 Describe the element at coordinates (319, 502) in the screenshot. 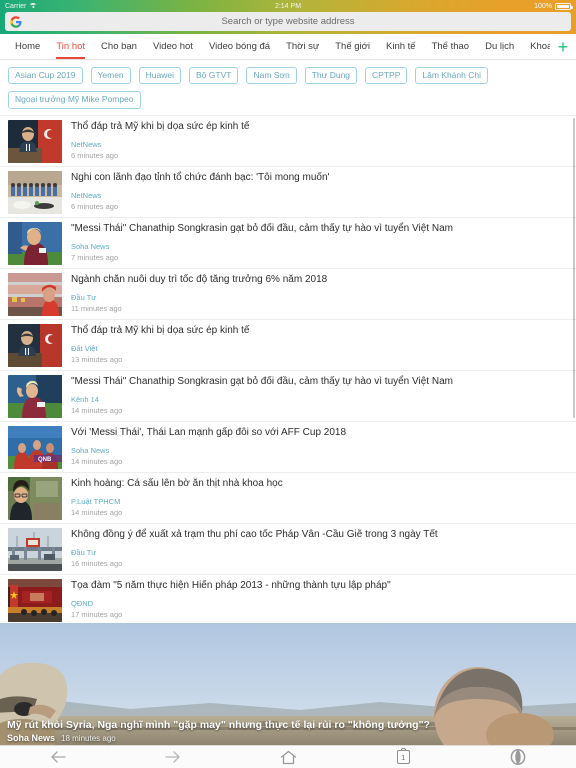

I see `news-source: P.Luật TPHCM` at that location.